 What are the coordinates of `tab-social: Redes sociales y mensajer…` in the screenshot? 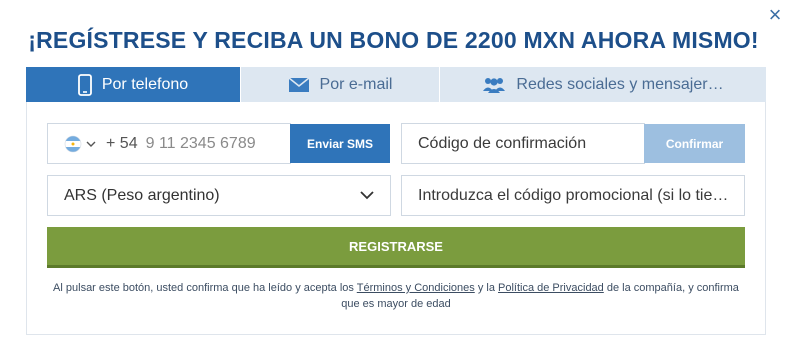 It's located at (602, 84).